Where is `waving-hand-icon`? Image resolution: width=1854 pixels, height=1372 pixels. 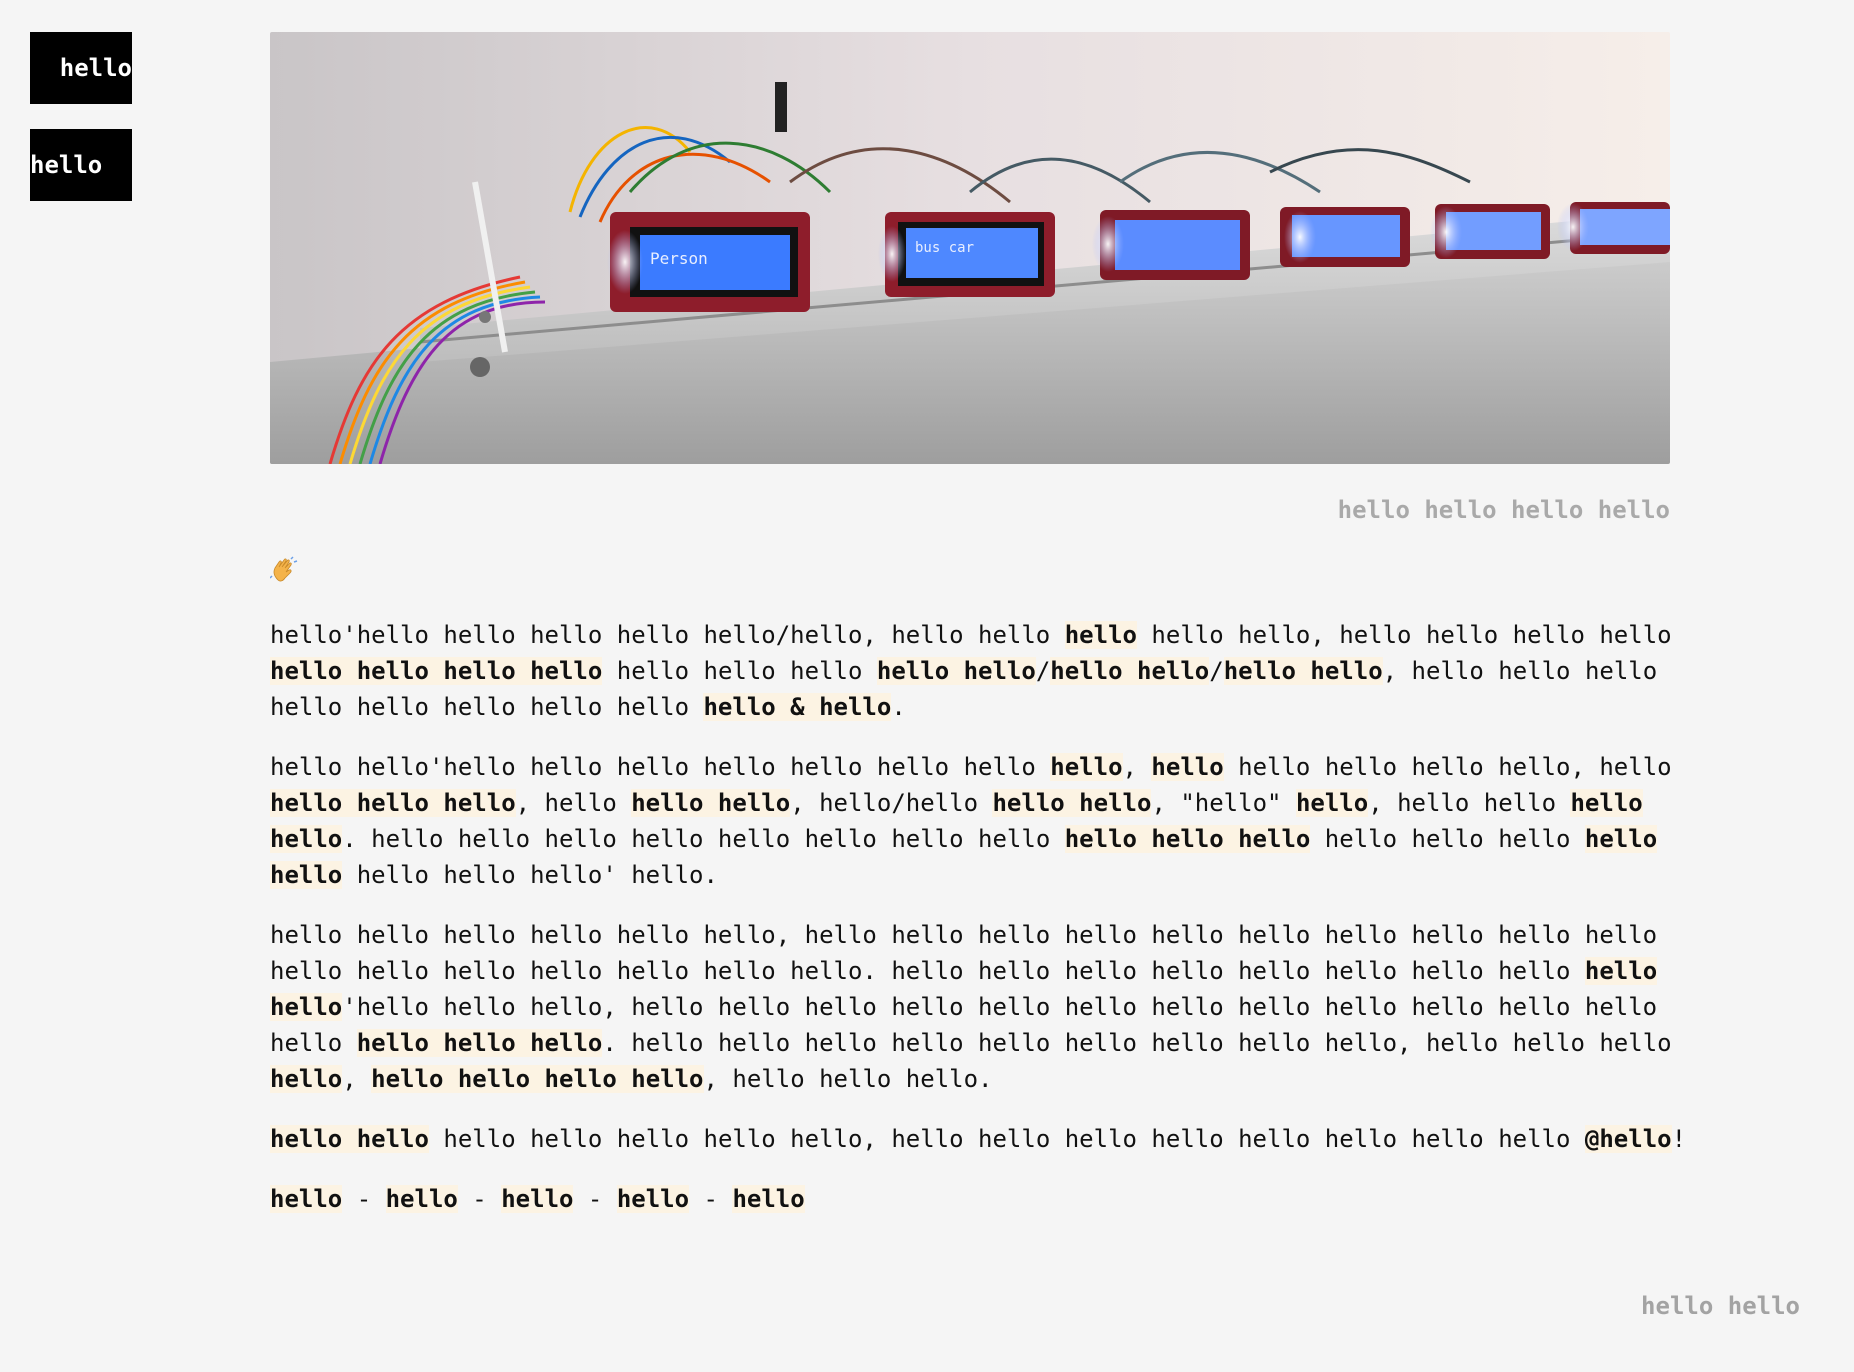
waving-hand-icon is located at coordinates (283, 570).